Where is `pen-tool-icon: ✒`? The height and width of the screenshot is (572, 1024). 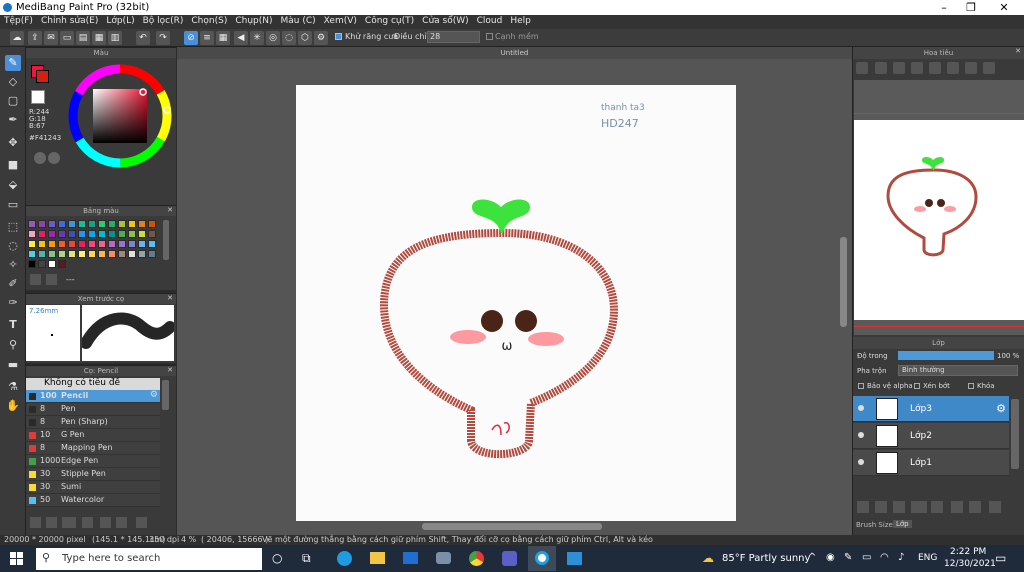
pen-tool-icon: ✒ is located at coordinates (13, 120).